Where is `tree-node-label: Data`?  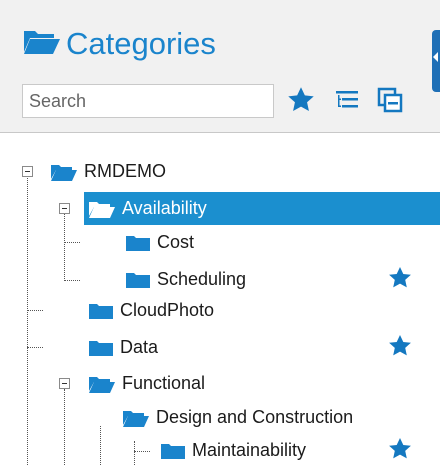
tree-node-label: Data is located at coordinates (139, 347).